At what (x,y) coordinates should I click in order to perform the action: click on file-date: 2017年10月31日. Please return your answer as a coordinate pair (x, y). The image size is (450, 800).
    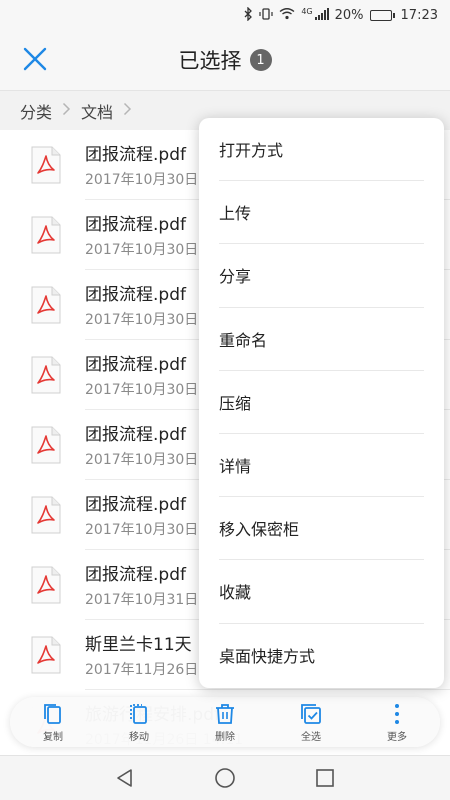
    Looking at the image, I should click on (142, 600).